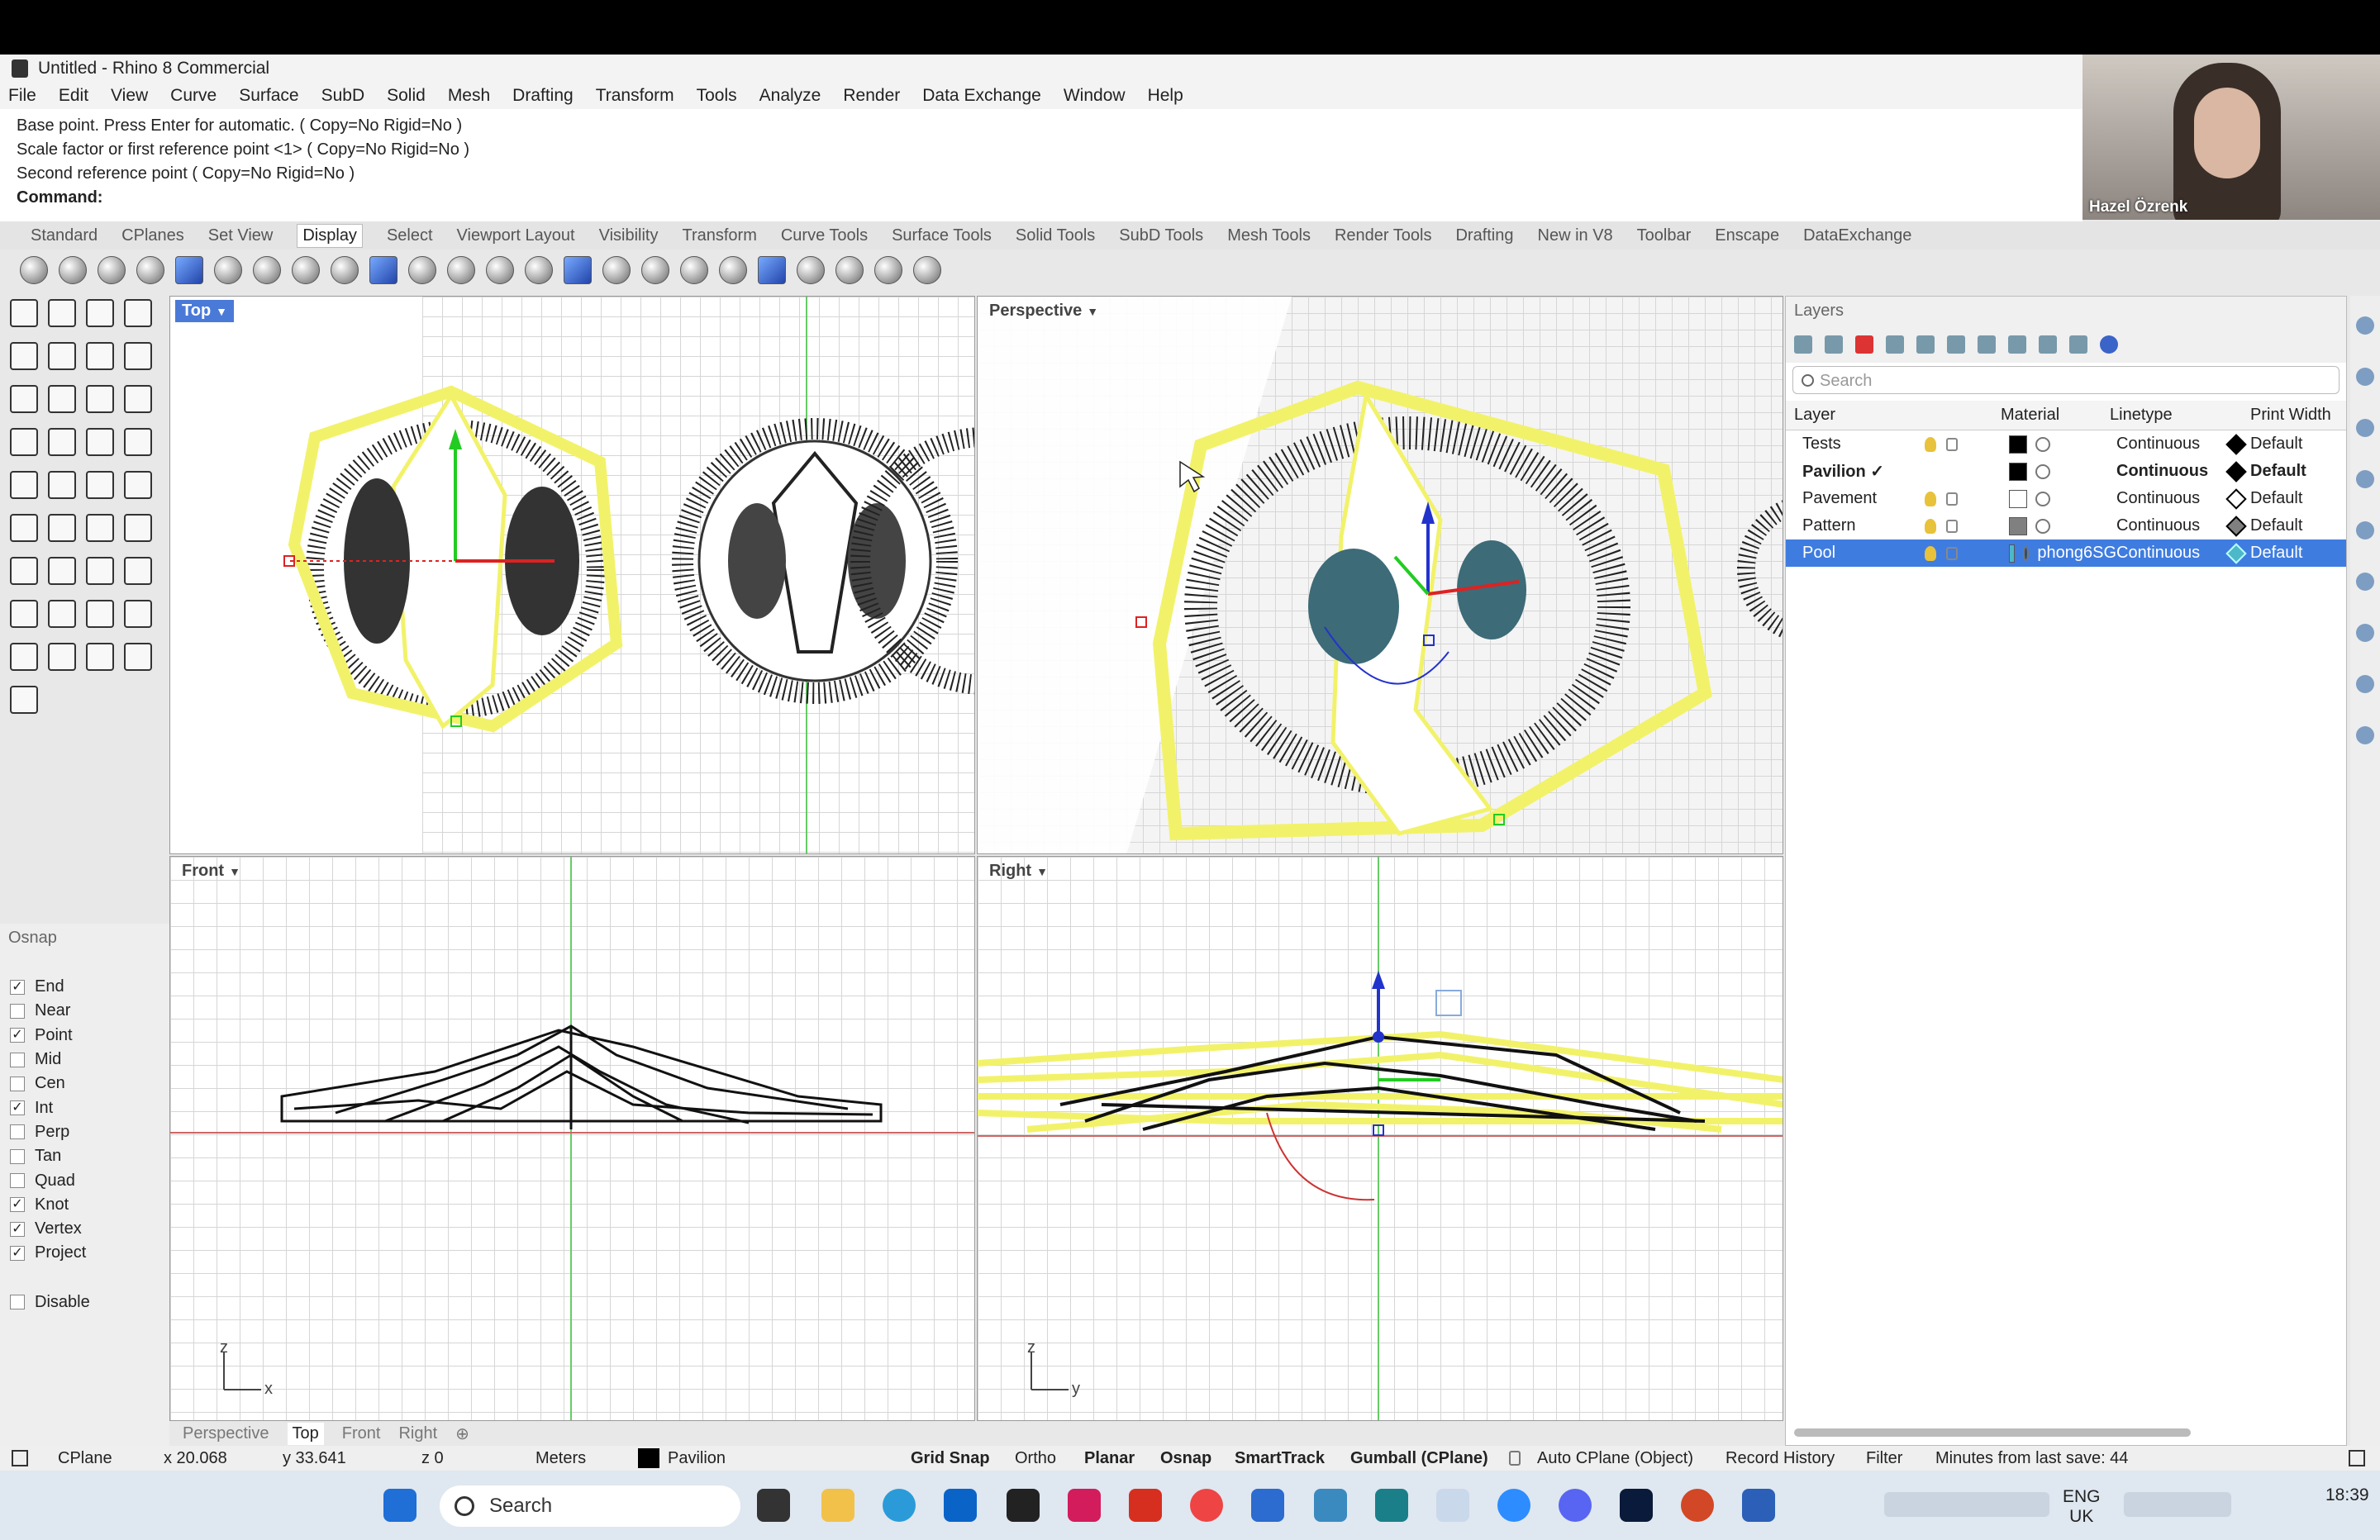 The image size is (2380, 1540). Describe the element at coordinates (1803, 344) in the screenshot. I see `new-layer-icon` at that location.